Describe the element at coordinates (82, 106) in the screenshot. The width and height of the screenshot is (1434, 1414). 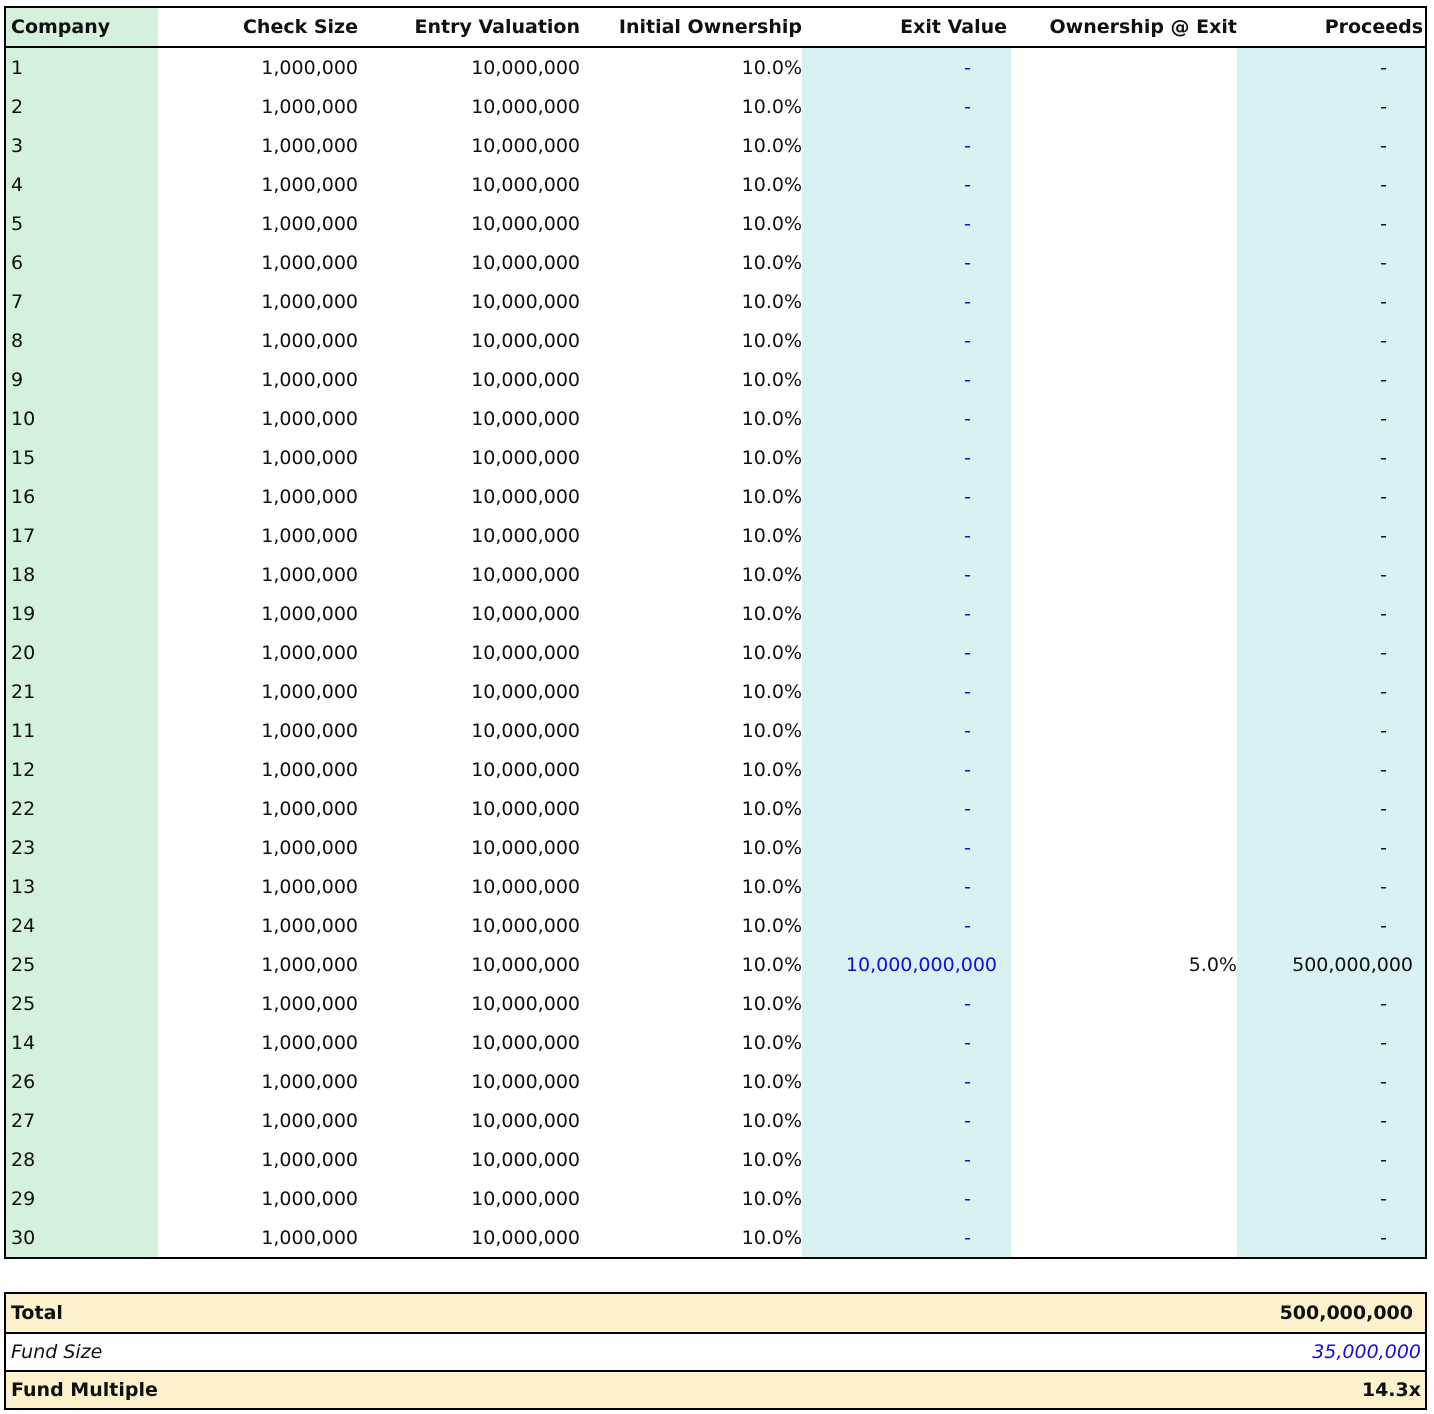
I see `company-cell: 2` at that location.